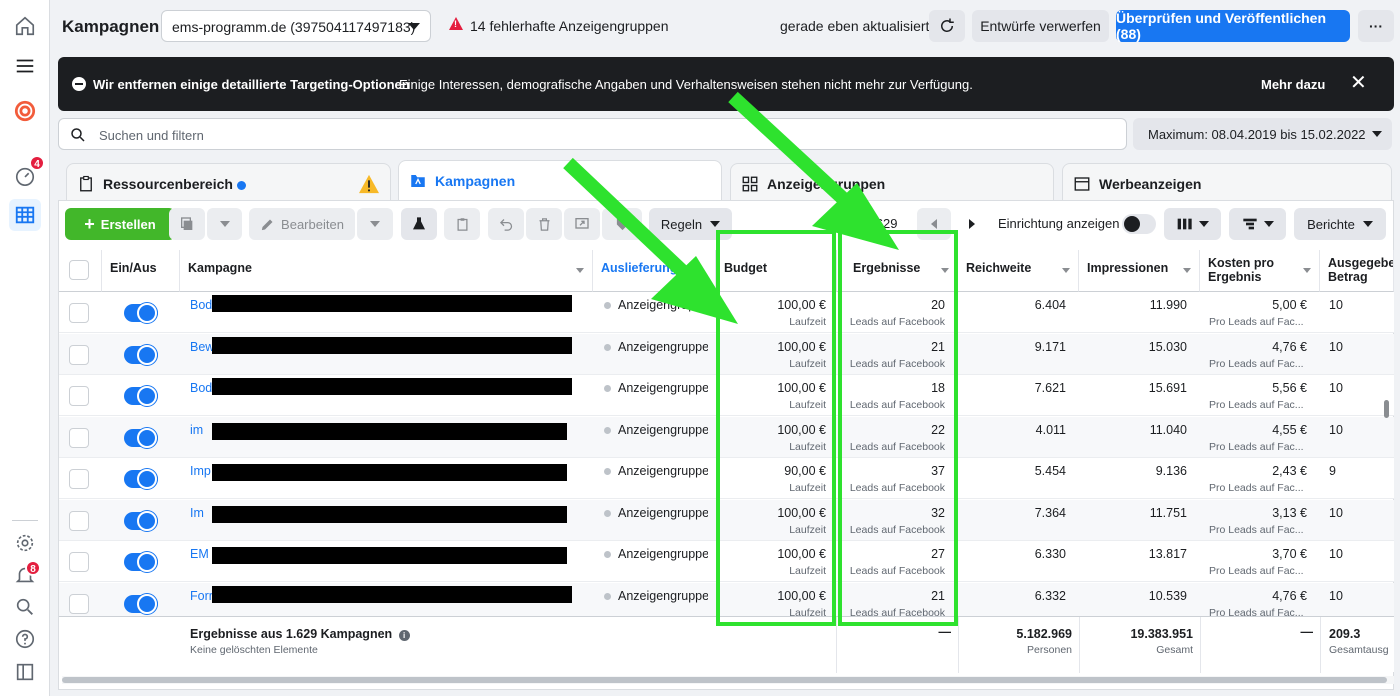 Image resolution: width=1400 pixels, height=696 pixels. What do you see at coordinates (200, 471) in the screenshot?
I see `campaign-name-link: Imp` at bounding box center [200, 471].